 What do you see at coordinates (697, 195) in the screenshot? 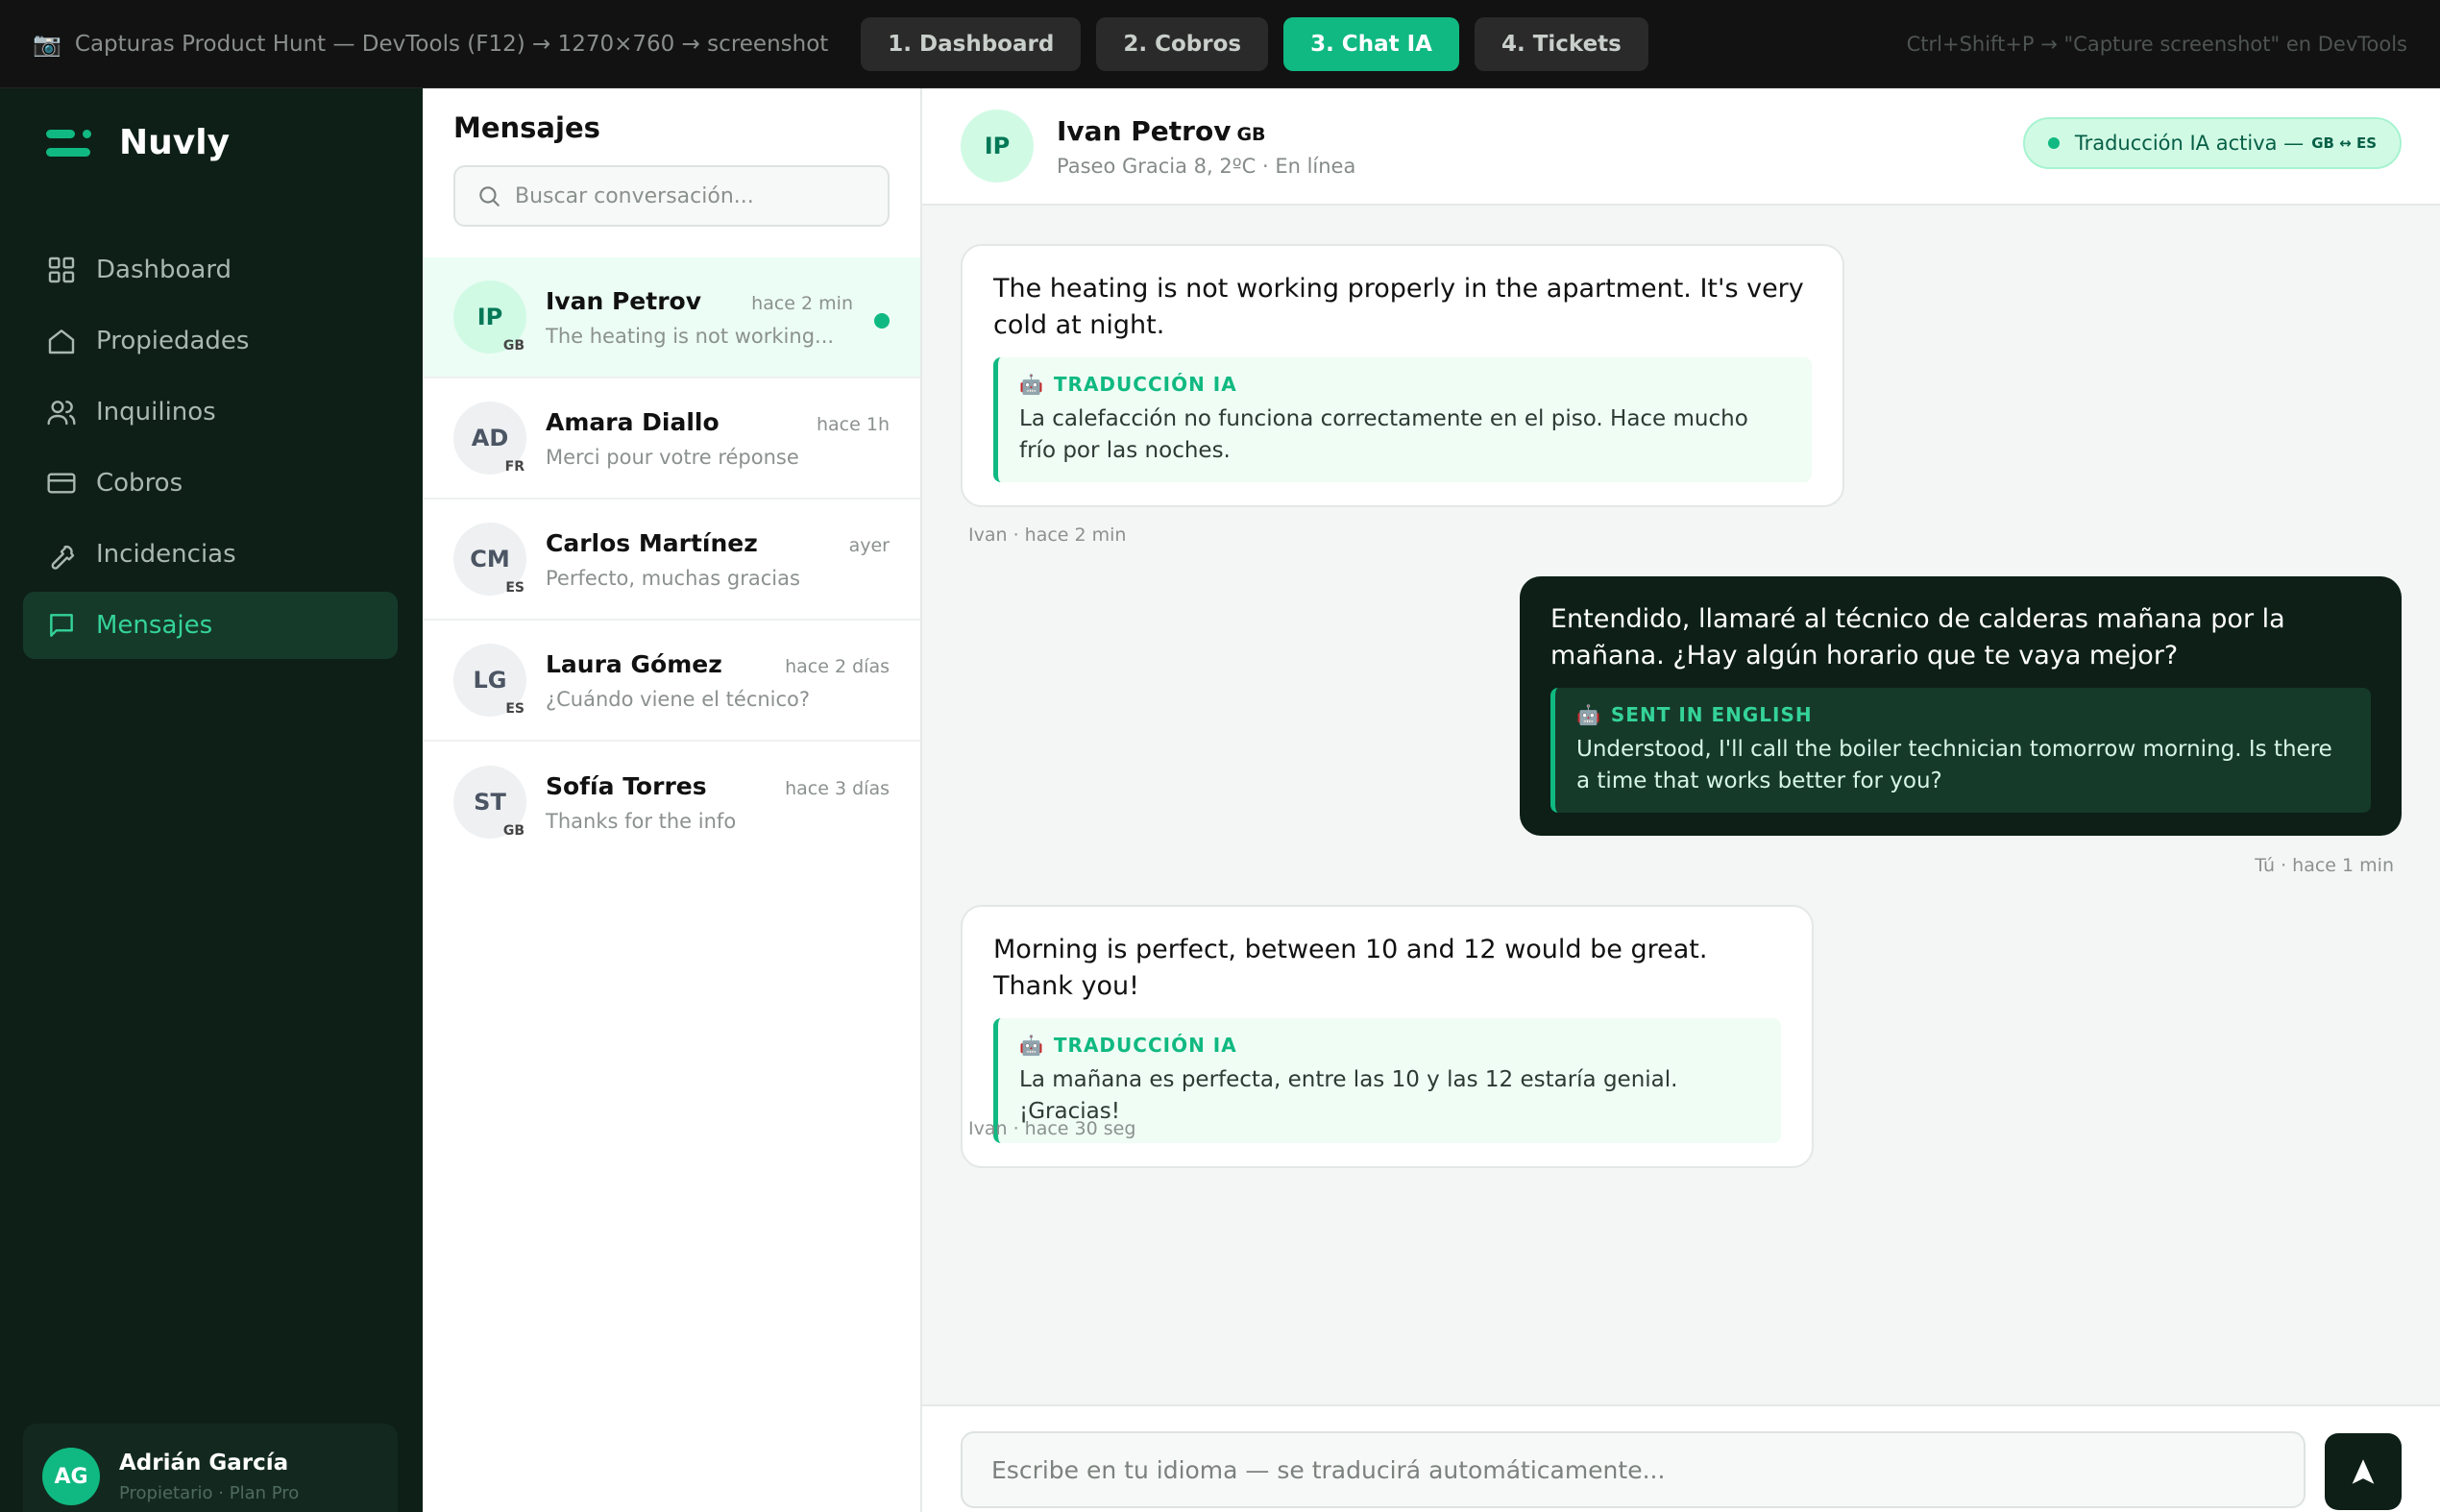
I see `search-input` at bounding box center [697, 195].